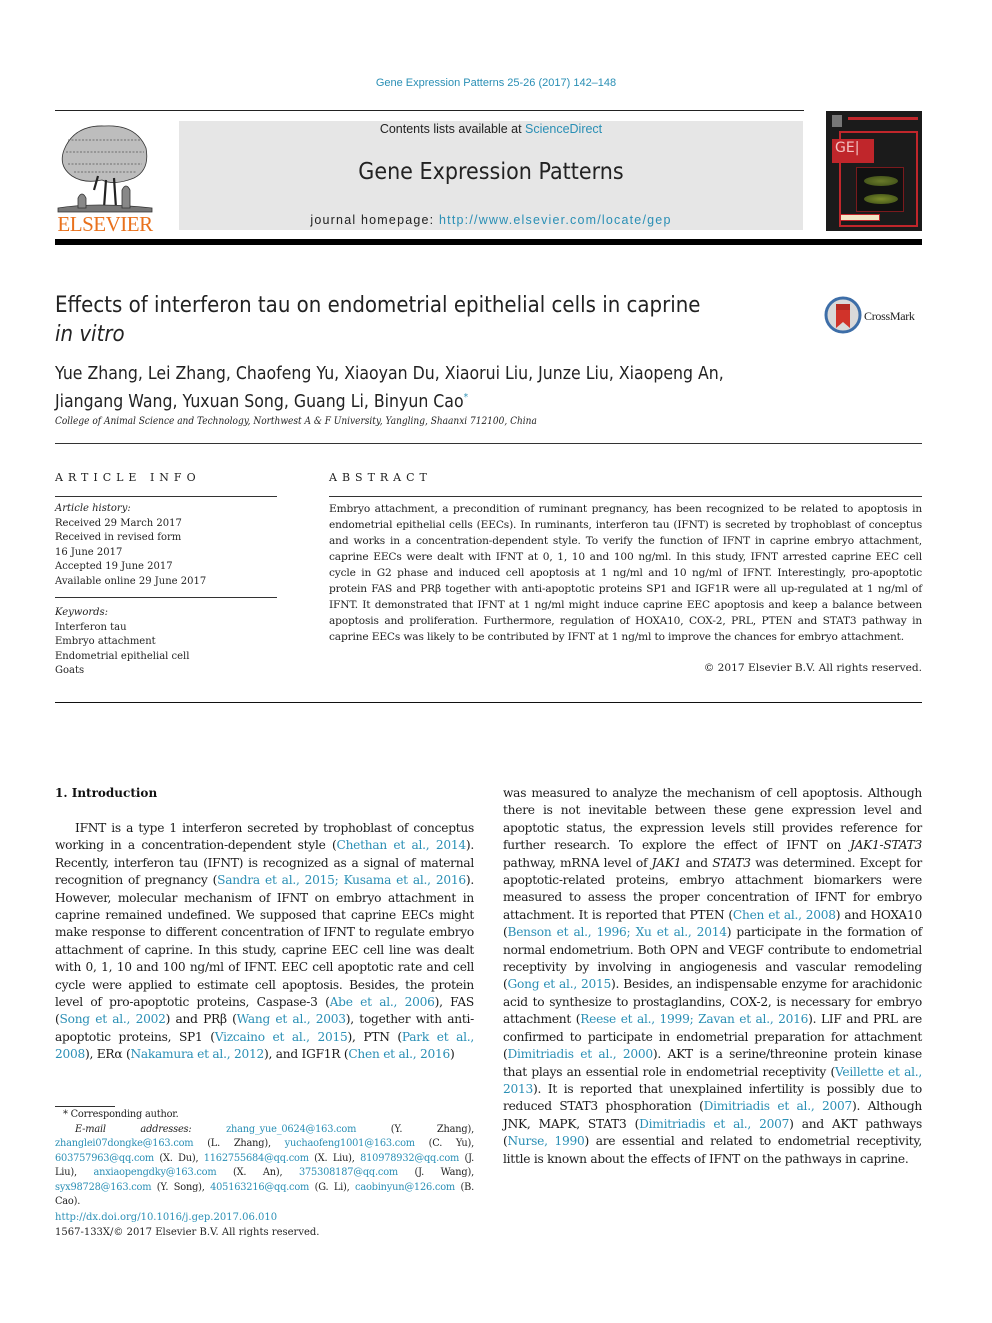 This screenshot has height=1323, width=992. I want to click on gene-name: JAK1-STAT3, so click(886, 845).